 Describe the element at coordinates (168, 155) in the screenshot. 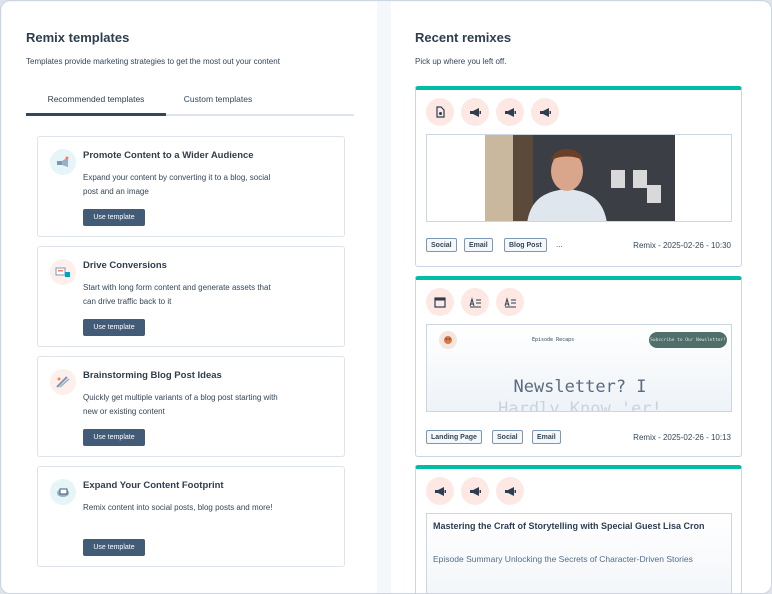

I see `template-title: Promote Content to a Wider Audience` at that location.